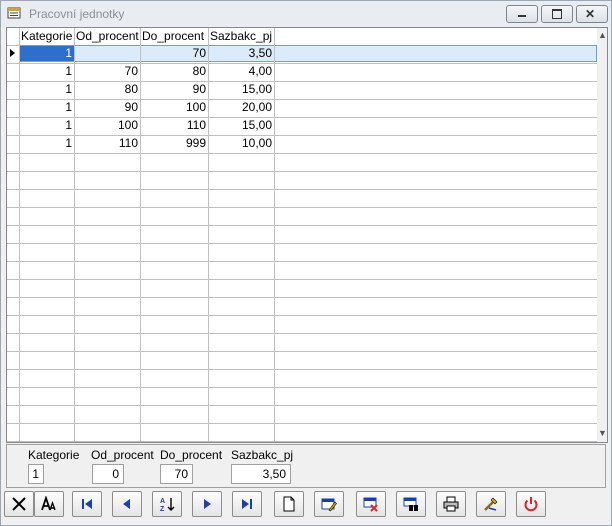  What do you see at coordinates (306, 14) in the screenshot?
I see `title-bar: Pracovní jednotky ✕` at bounding box center [306, 14].